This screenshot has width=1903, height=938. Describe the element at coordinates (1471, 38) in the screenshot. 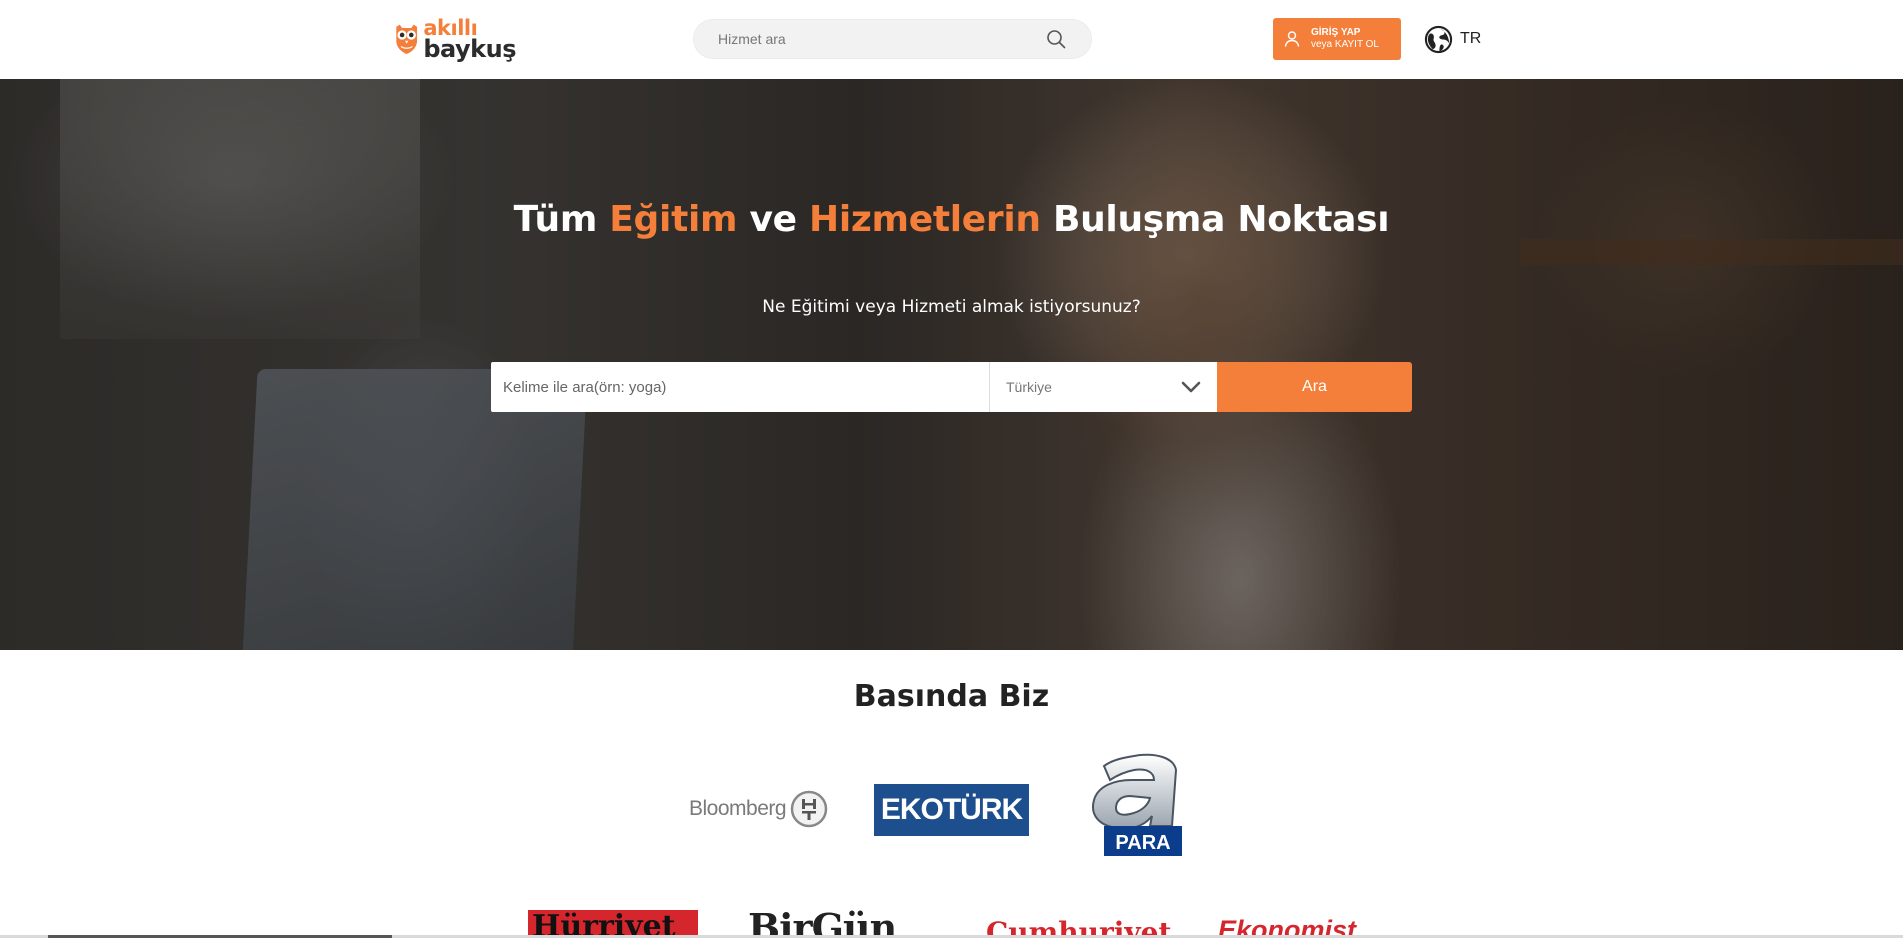

I see `language-code: TR` at that location.